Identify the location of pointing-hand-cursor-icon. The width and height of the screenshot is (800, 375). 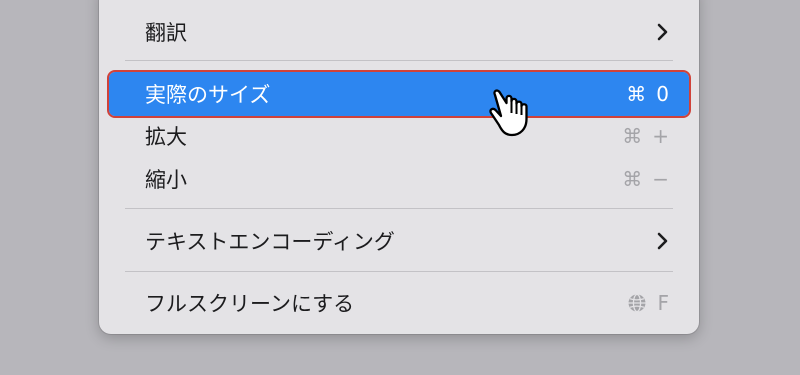
(508, 113).